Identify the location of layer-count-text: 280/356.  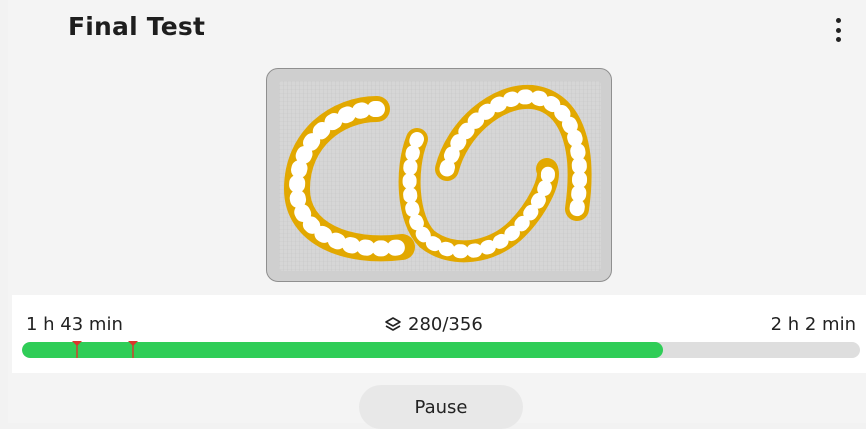
(445, 324).